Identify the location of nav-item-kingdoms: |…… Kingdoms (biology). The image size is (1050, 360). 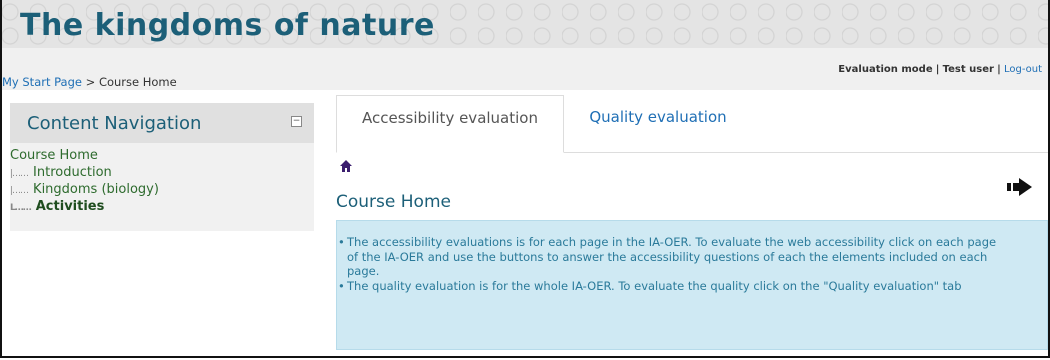
(84, 189).